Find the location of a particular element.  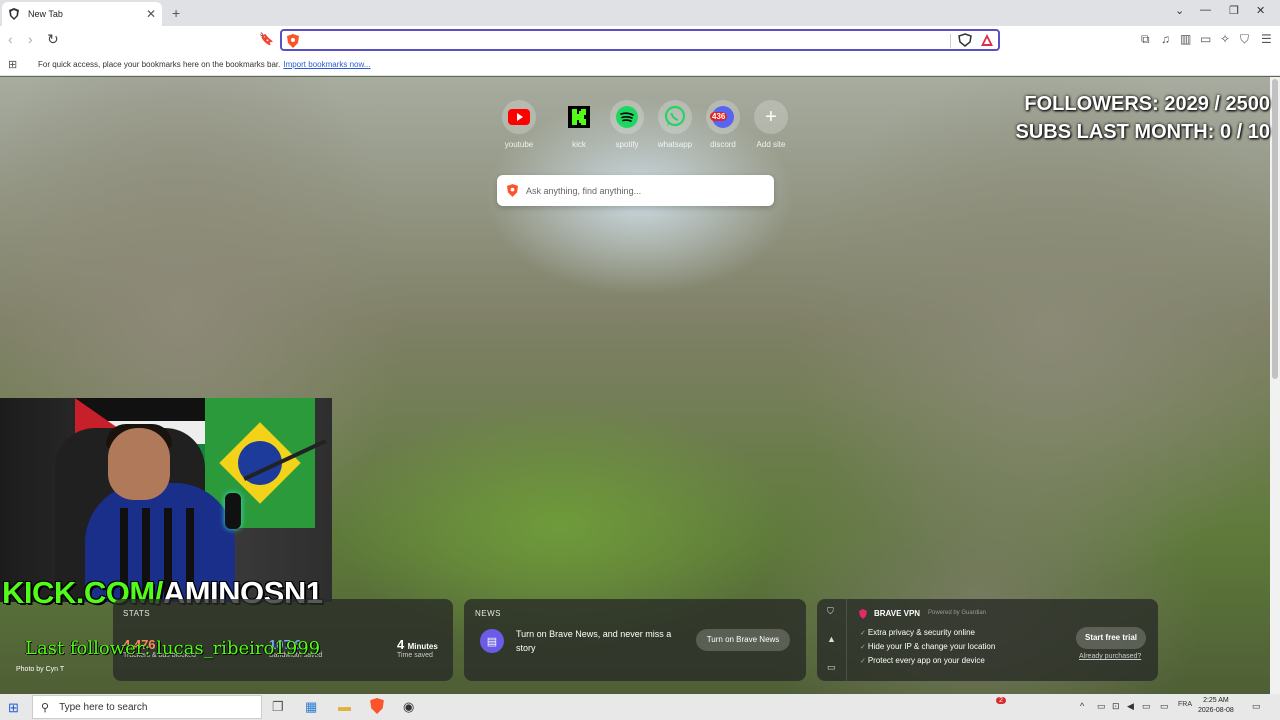

volume-icon: ◀ is located at coordinates (1130, 706).